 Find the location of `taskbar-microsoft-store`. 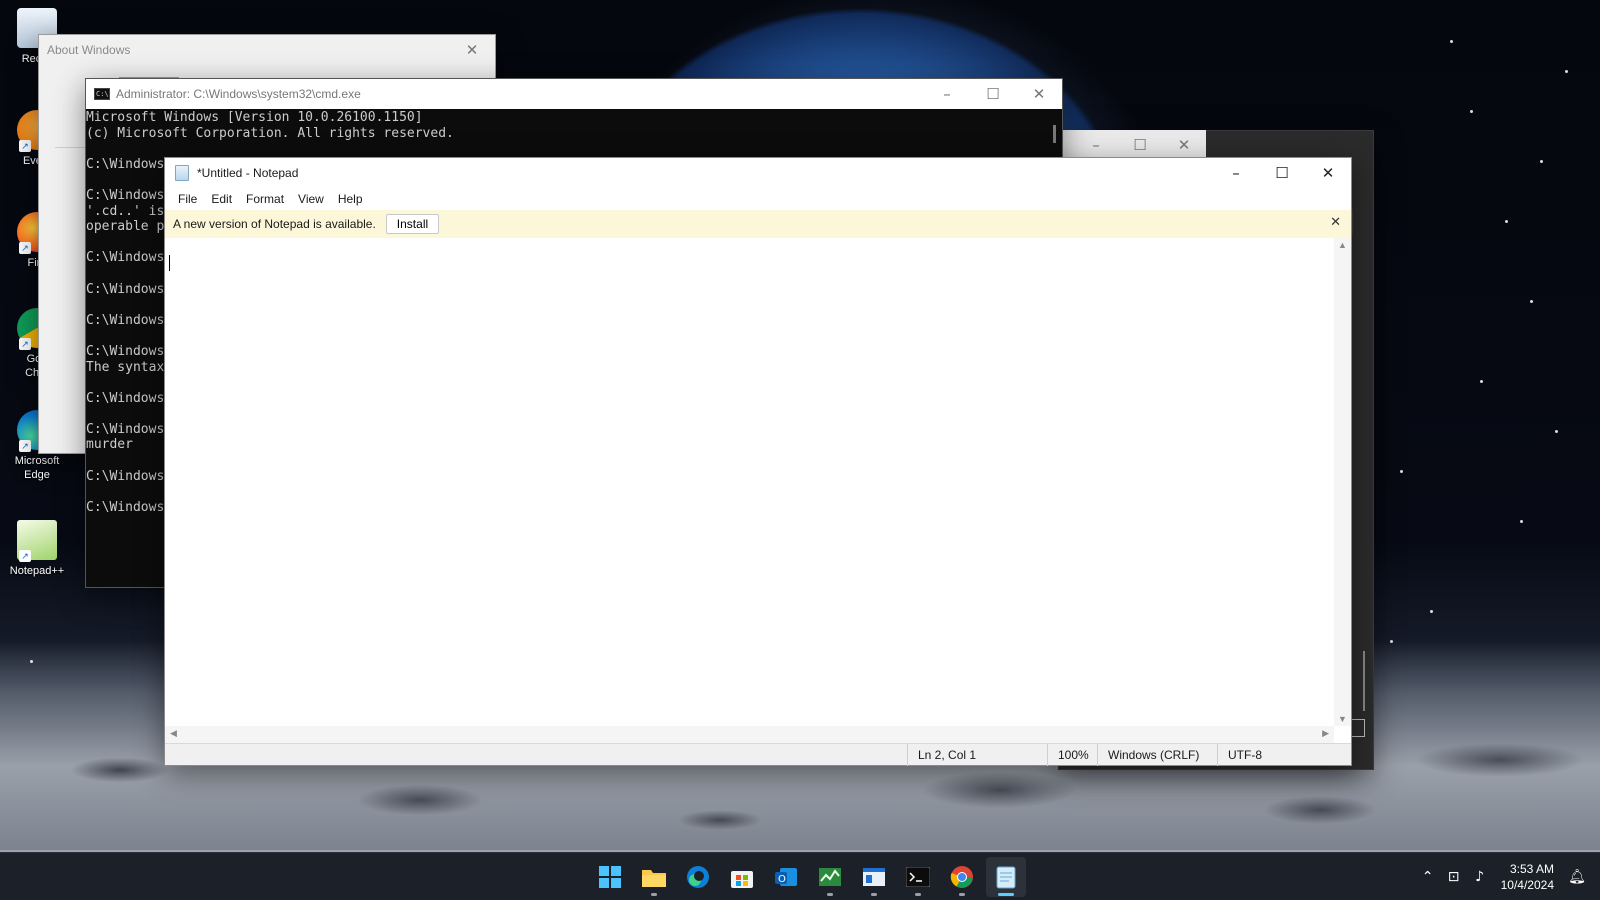

taskbar-microsoft-store is located at coordinates (742, 877).